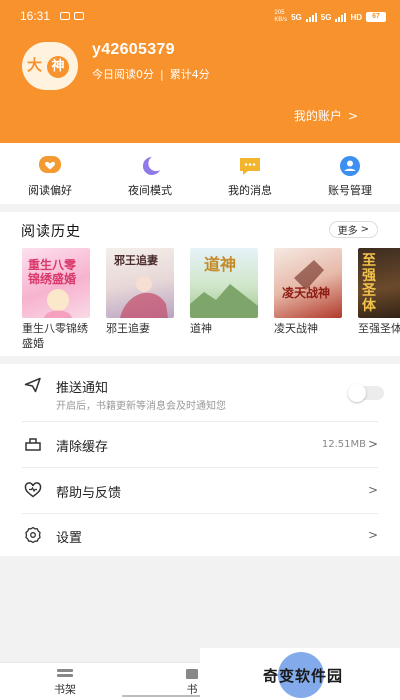  What do you see at coordinates (150, 166) in the screenshot?
I see `moon-icon` at bounding box center [150, 166].